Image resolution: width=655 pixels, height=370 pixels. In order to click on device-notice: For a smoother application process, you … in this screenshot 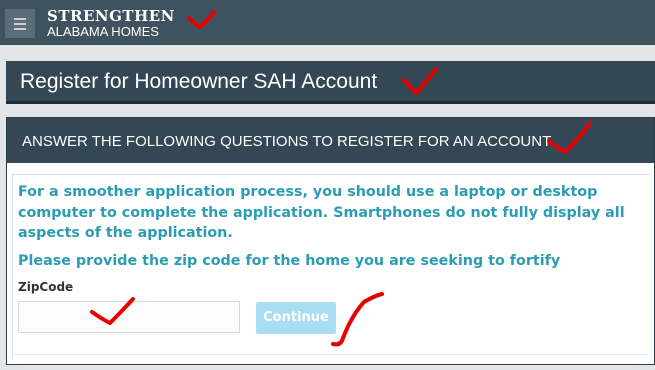, I will do `click(321, 212)`.